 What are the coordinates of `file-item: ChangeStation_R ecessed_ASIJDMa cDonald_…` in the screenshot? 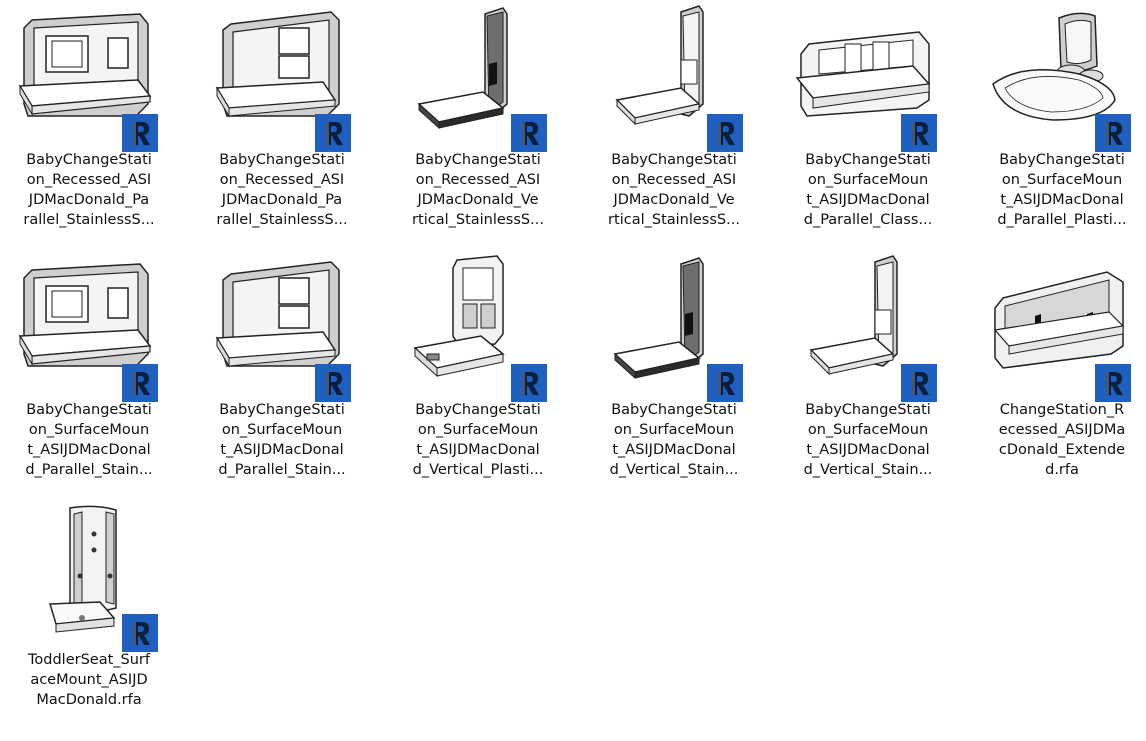 It's located at (1055, 366).